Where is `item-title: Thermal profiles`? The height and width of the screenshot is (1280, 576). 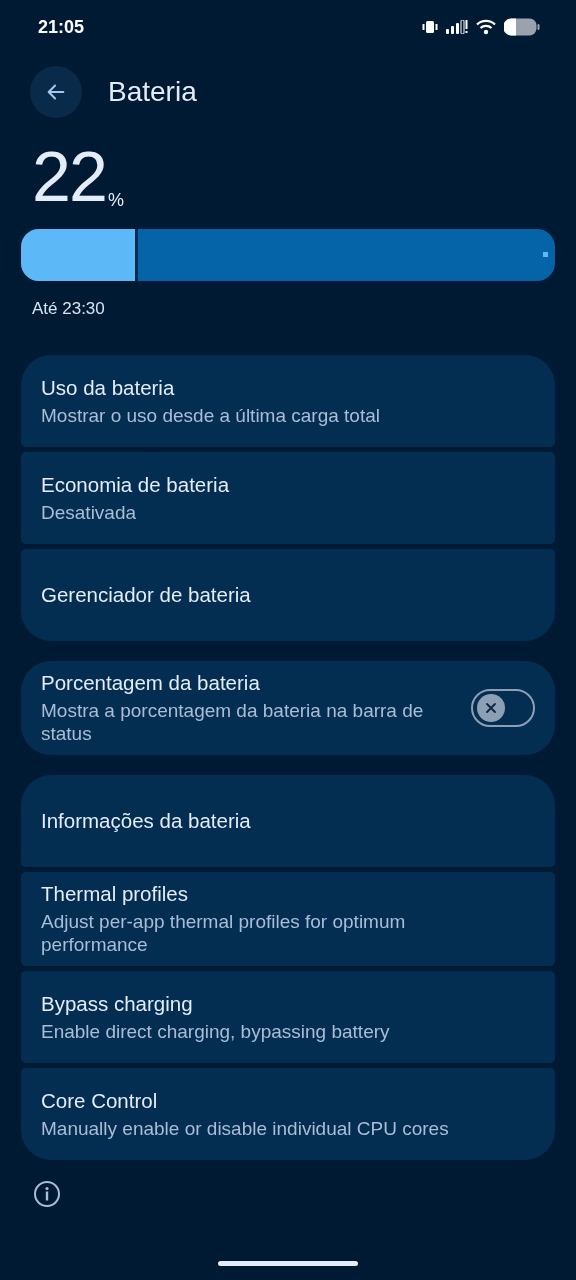
item-title: Thermal profiles is located at coordinates (115, 894).